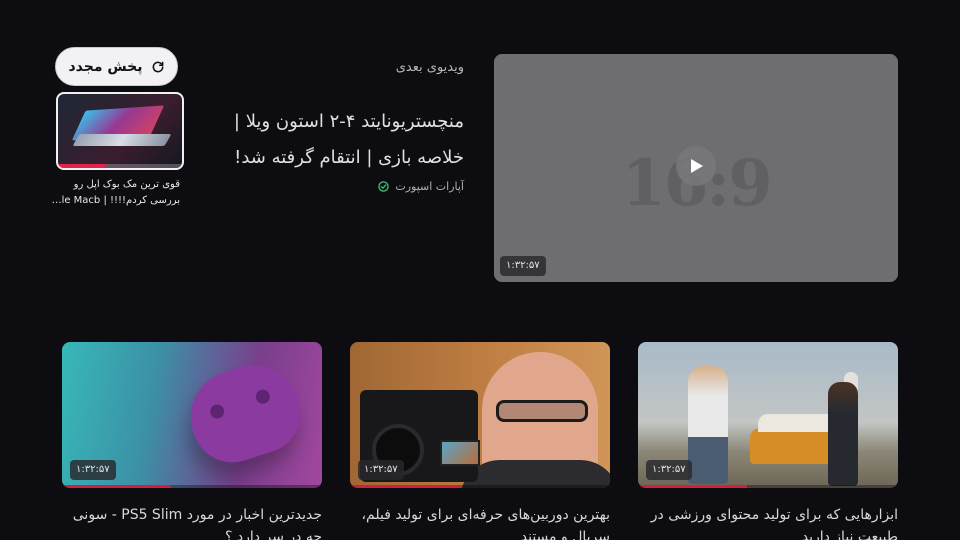 The width and height of the screenshot is (960, 540). I want to click on previous-video-thumbnail, so click(120, 131).